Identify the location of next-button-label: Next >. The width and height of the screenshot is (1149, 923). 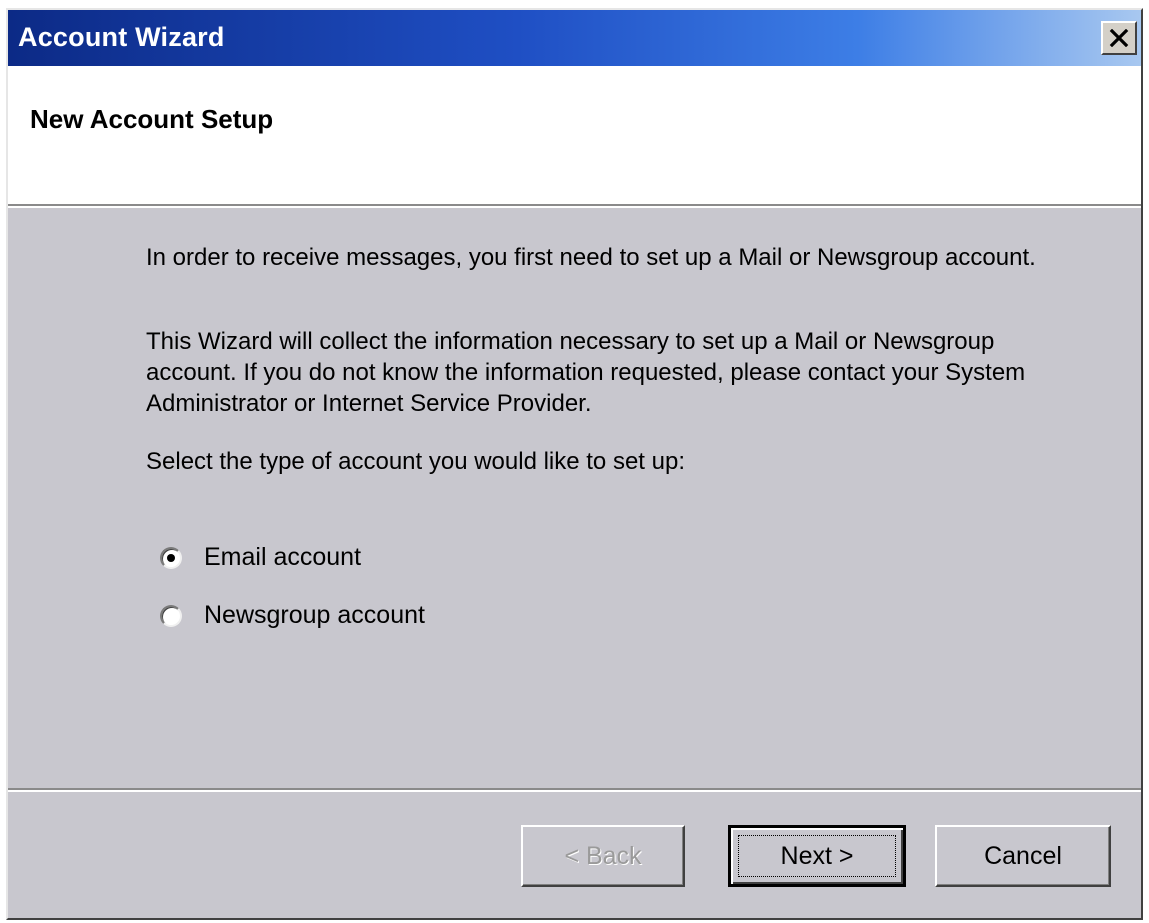
(817, 855).